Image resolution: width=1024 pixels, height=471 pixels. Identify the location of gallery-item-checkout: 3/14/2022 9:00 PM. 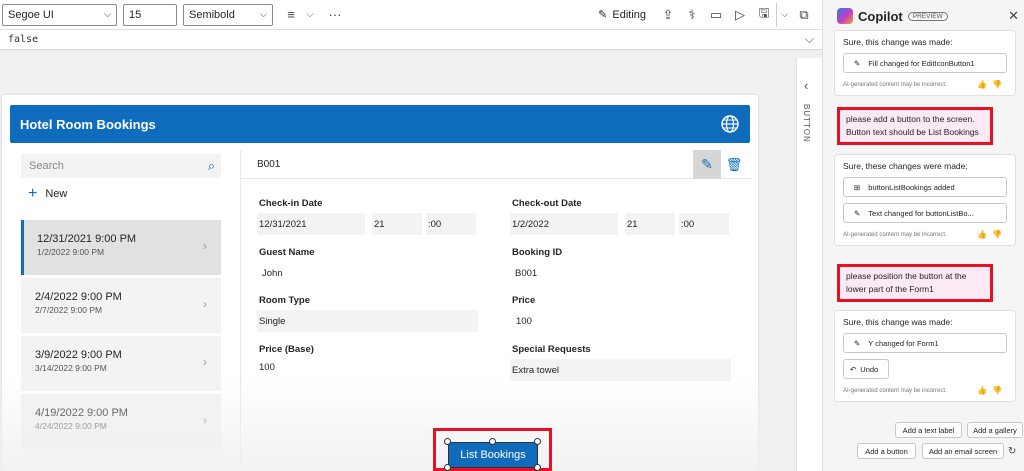
(71, 368).